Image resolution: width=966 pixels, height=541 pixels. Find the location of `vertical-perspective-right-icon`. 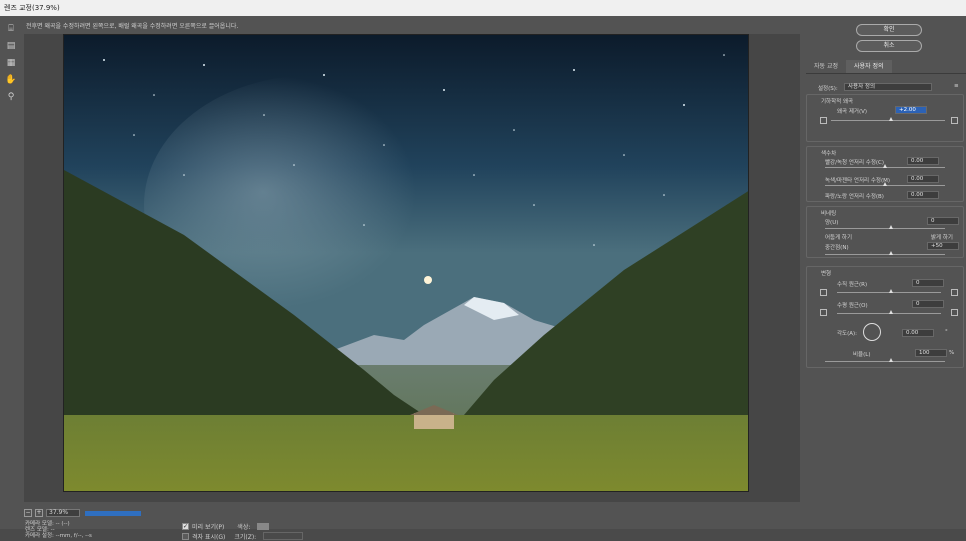

vertical-perspective-right-icon is located at coordinates (954, 292).